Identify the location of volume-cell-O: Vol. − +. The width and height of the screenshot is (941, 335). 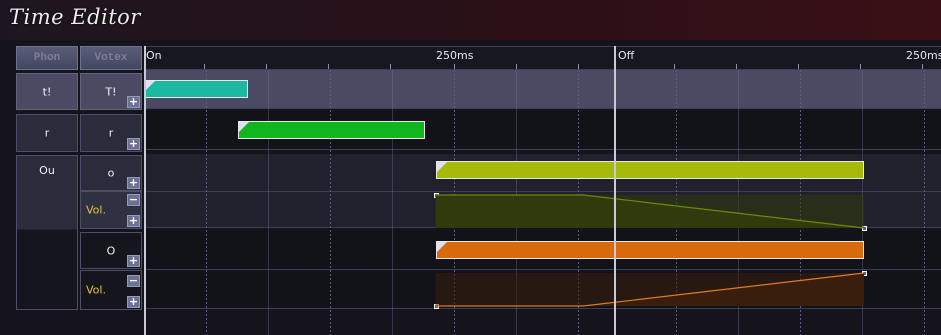
(111, 290).